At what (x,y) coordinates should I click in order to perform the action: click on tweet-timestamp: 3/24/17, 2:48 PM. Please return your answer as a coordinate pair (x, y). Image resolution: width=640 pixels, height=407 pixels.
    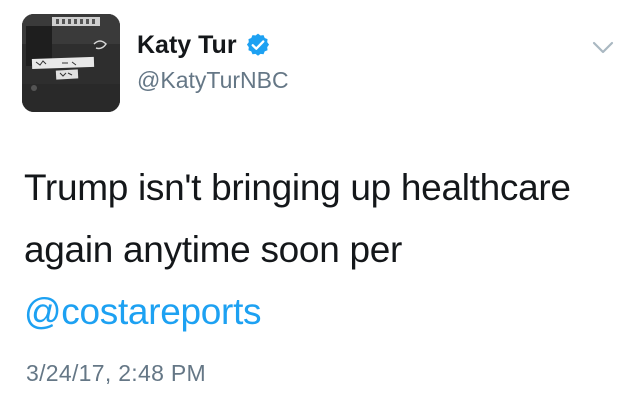
    Looking at the image, I should click on (116, 373).